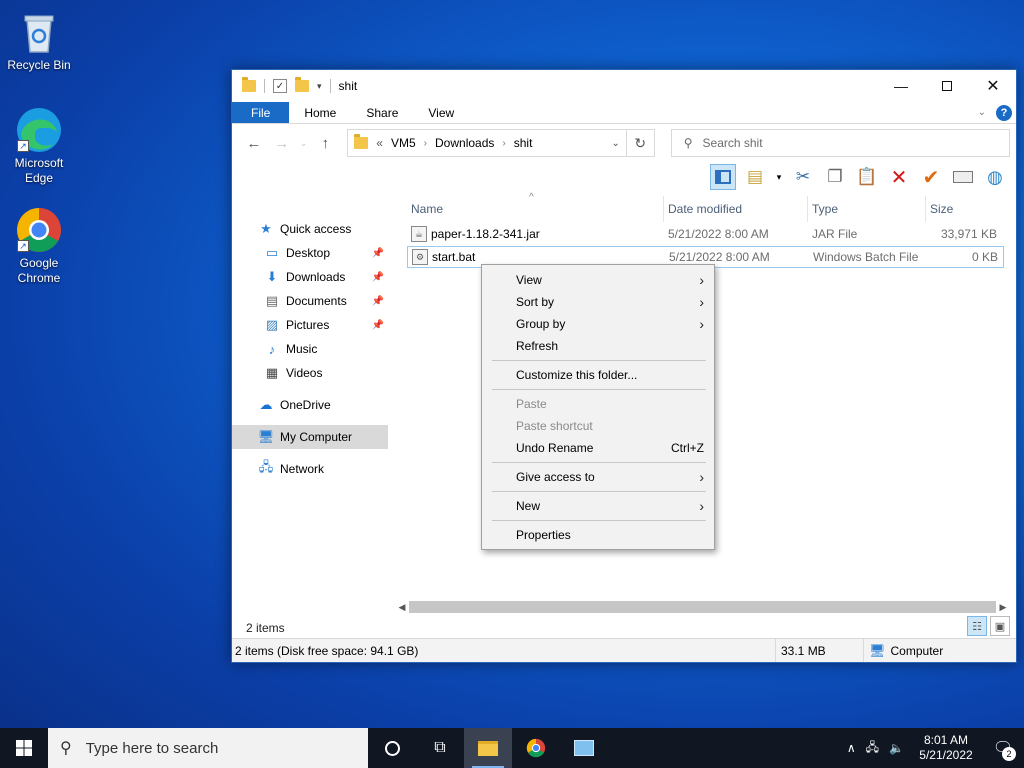  I want to click on cortana-circle-icon, so click(392, 748).